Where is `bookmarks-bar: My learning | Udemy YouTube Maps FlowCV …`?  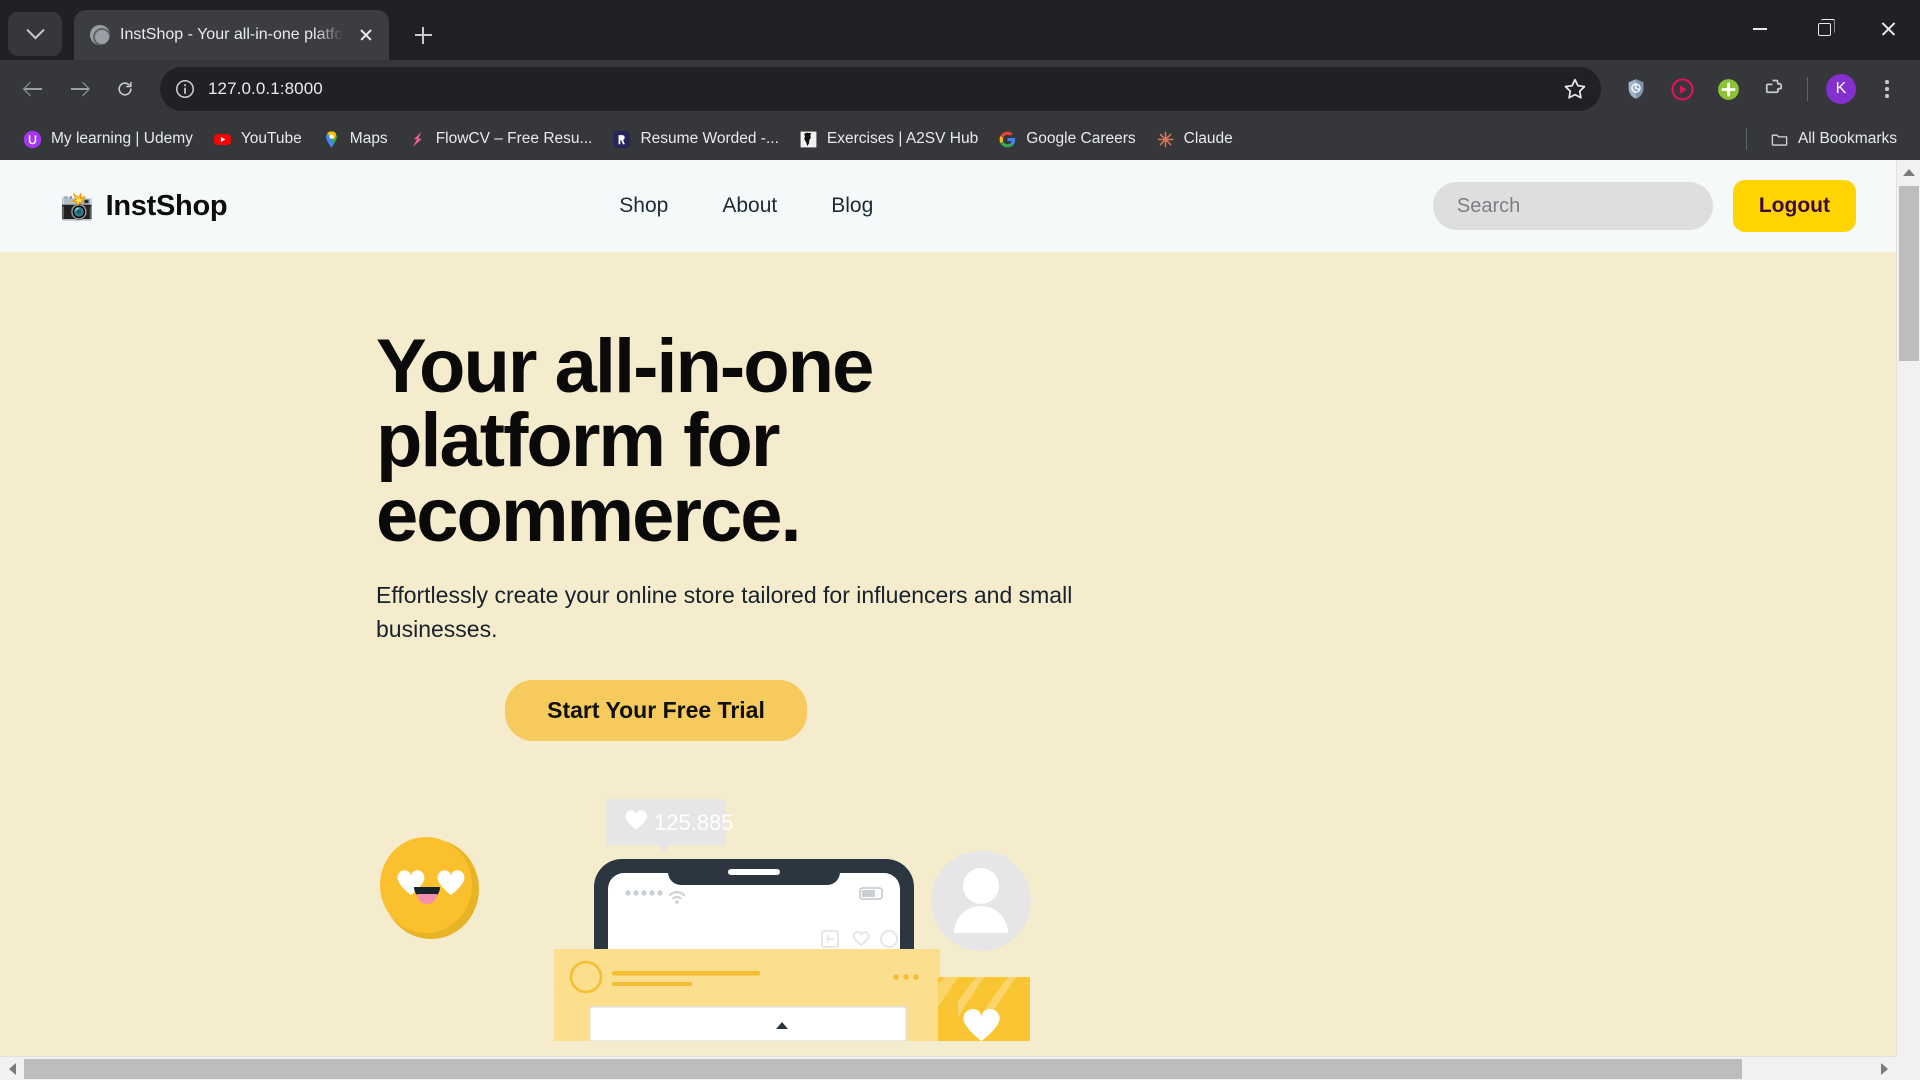 bookmarks-bar: My learning | Udemy YouTube Maps FlowCV … is located at coordinates (960, 139).